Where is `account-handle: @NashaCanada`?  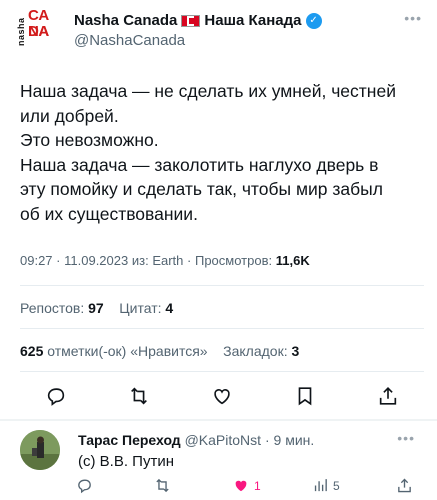 account-handle: @NashaCanada is located at coordinates (129, 40).